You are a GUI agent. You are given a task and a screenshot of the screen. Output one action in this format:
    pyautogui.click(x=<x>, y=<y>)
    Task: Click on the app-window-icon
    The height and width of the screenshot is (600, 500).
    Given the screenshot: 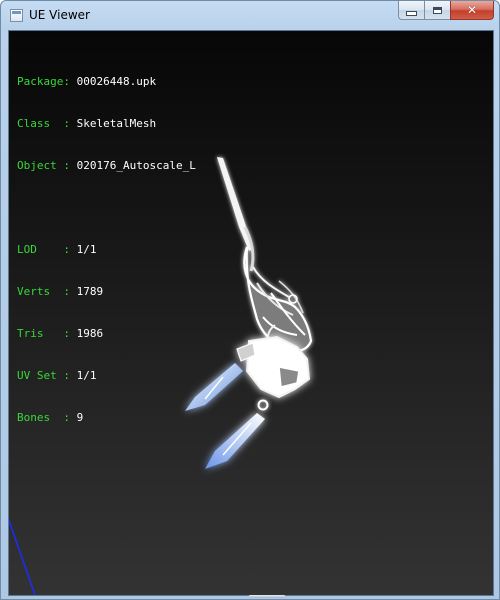 What is the action you would take?
    pyautogui.click(x=16, y=15)
    